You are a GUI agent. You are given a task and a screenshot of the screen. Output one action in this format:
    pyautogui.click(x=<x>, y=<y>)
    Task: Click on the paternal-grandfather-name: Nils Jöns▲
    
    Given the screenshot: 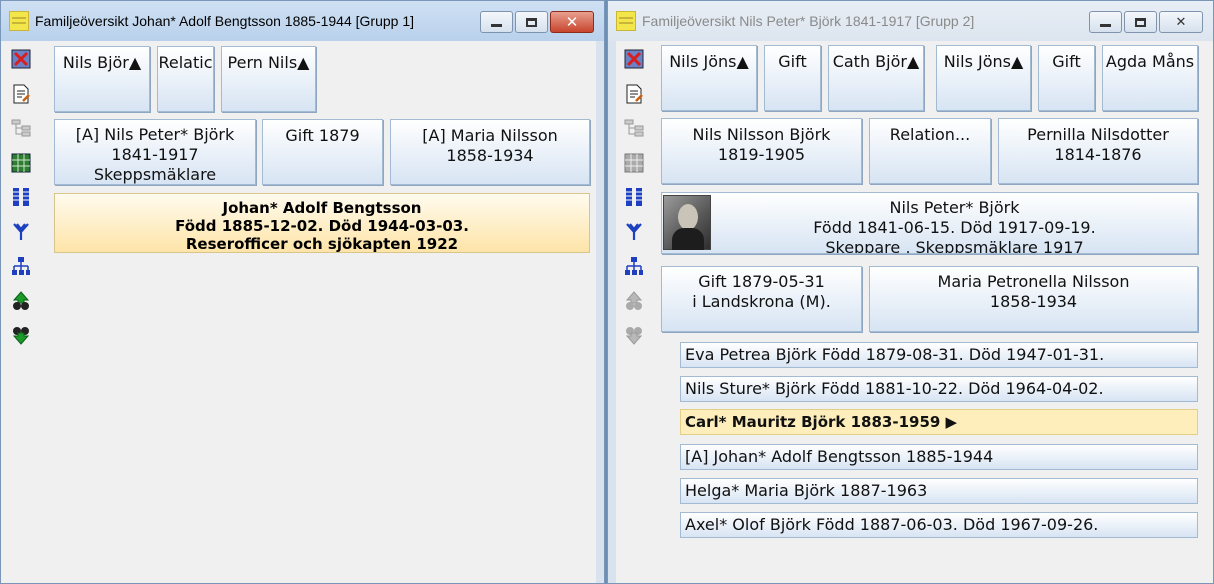 What is the action you would take?
    pyautogui.click(x=709, y=61)
    